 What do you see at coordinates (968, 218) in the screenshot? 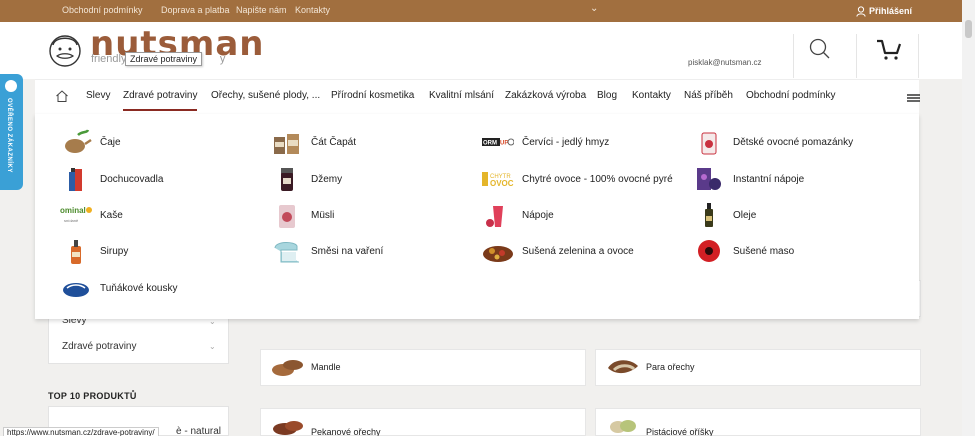
I see `page-scrollbar` at bounding box center [968, 218].